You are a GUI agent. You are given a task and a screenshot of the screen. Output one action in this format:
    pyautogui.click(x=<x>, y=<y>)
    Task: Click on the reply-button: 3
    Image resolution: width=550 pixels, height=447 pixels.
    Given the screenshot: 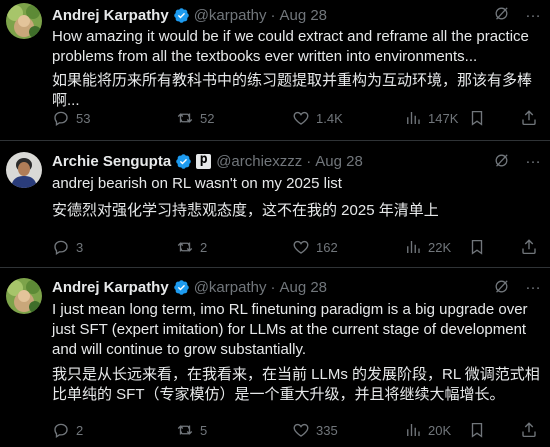 What is the action you would take?
    pyautogui.click(x=67, y=247)
    